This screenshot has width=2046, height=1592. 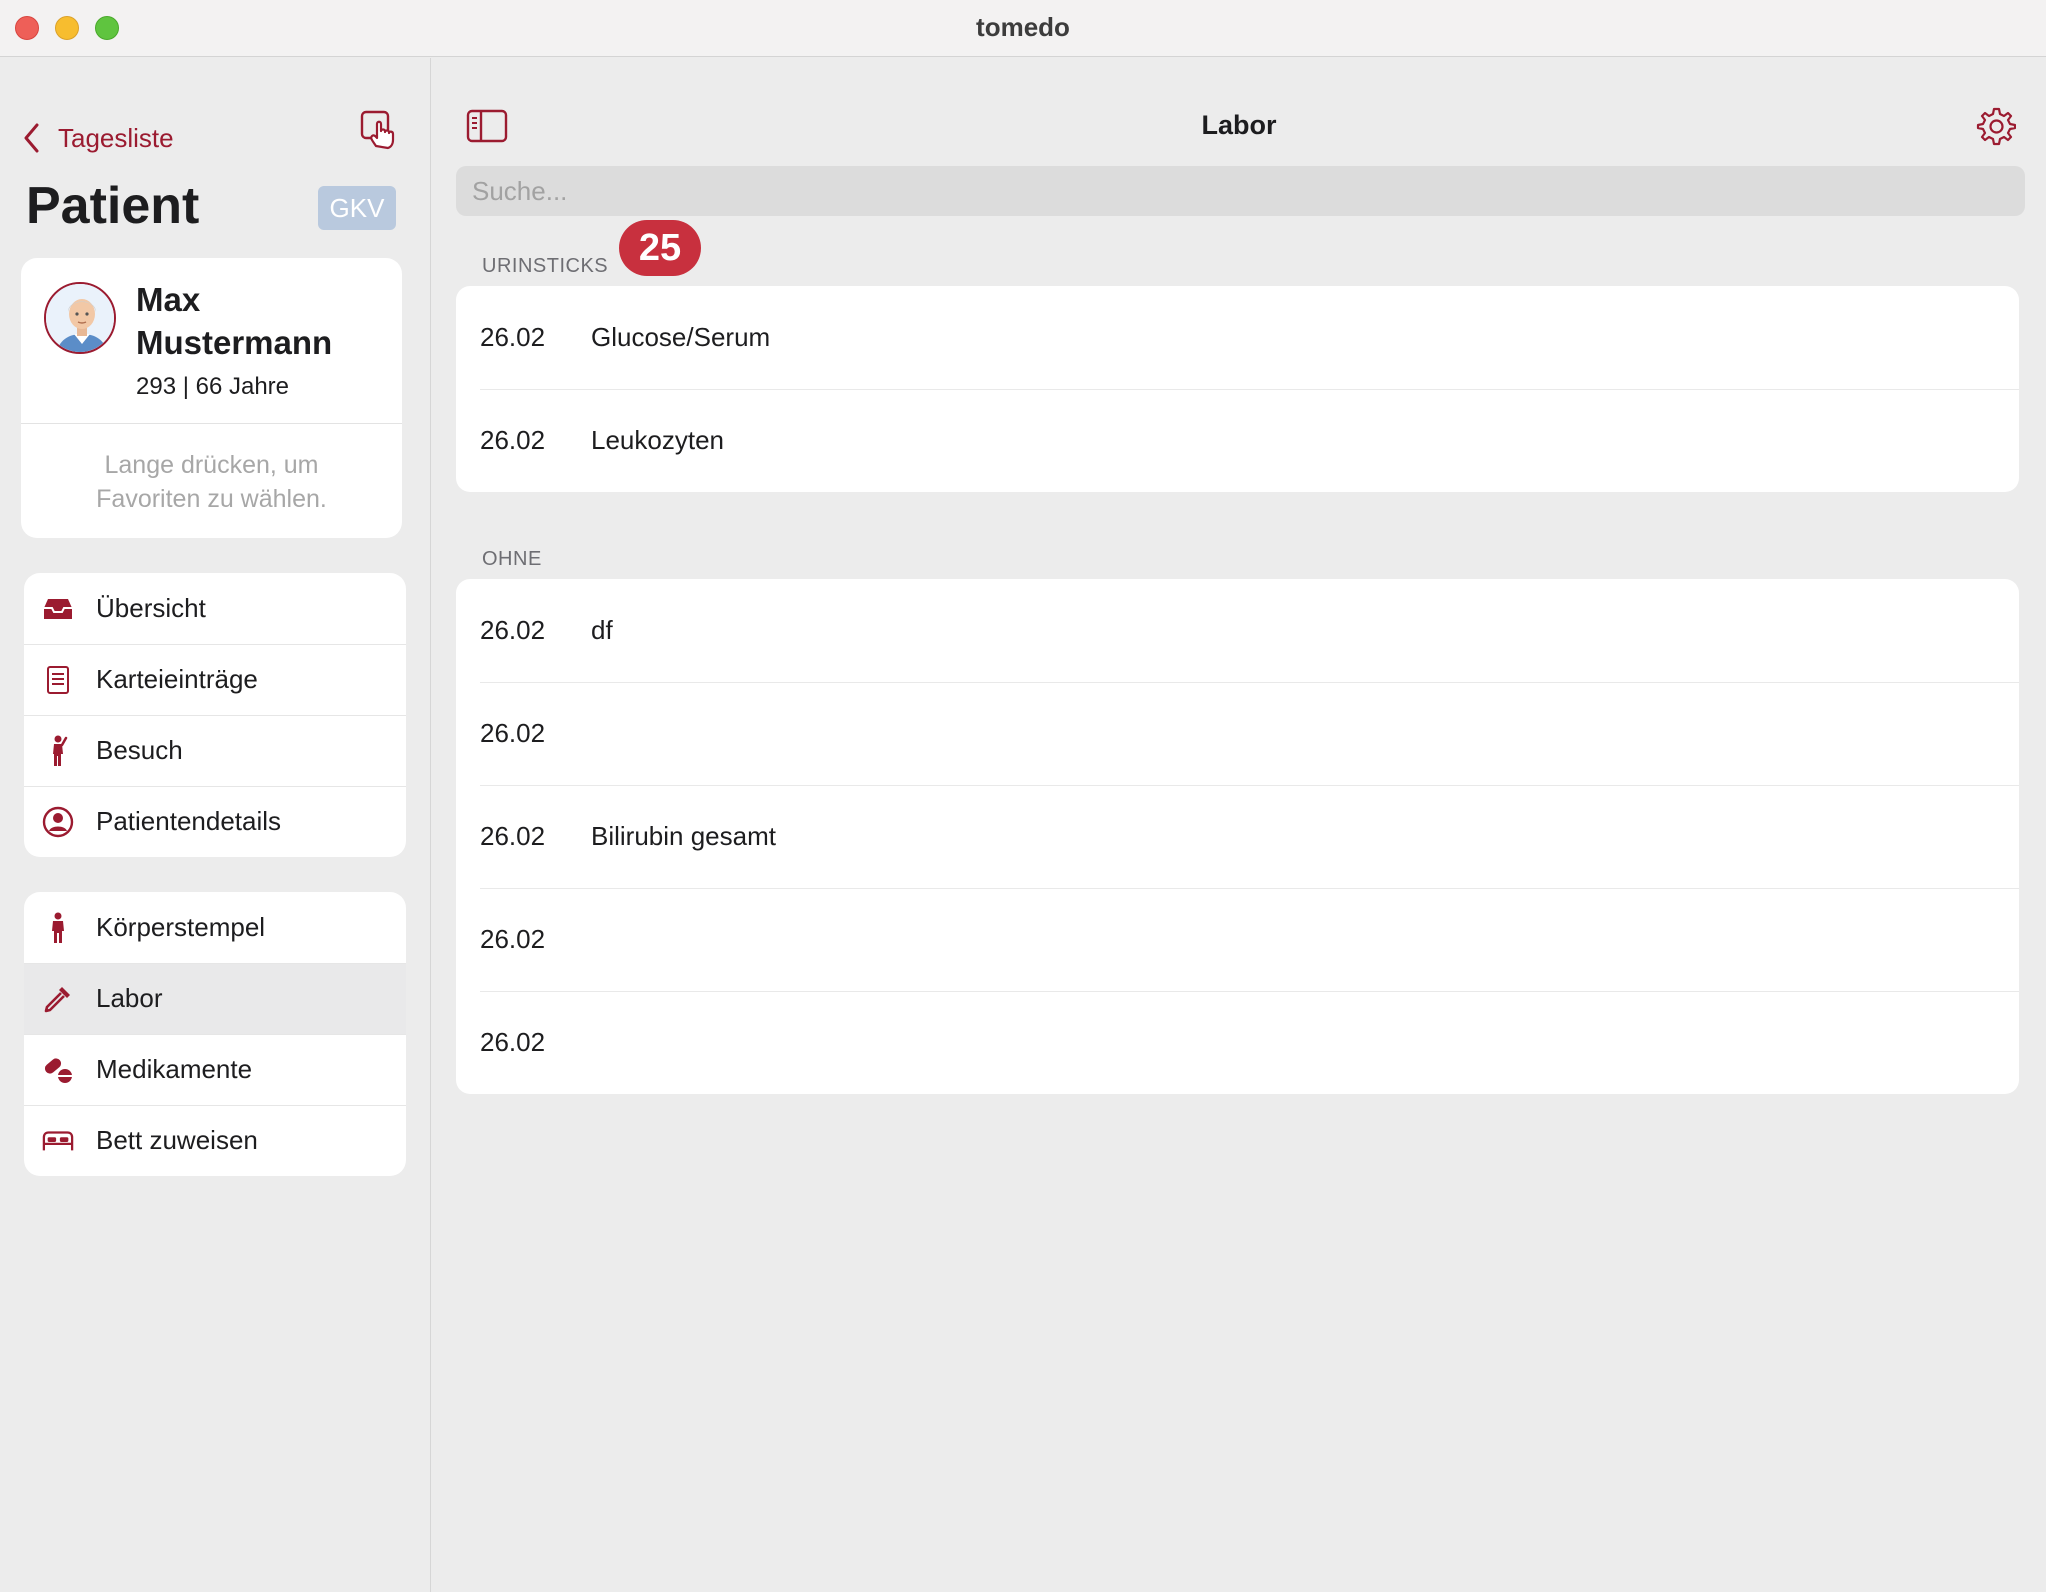 I want to click on elderly-man-avatar-icon, so click(x=80, y=318).